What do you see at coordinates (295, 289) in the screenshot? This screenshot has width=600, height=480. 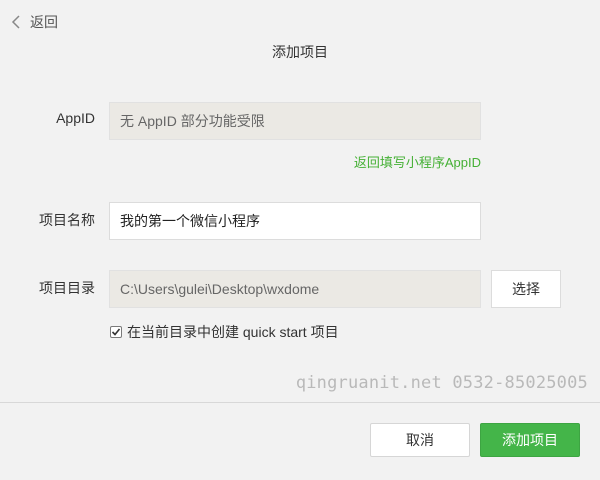 I see `project-dir-field: C:\Users\gulei\Desktop\wxdome` at bounding box center [295, 289].